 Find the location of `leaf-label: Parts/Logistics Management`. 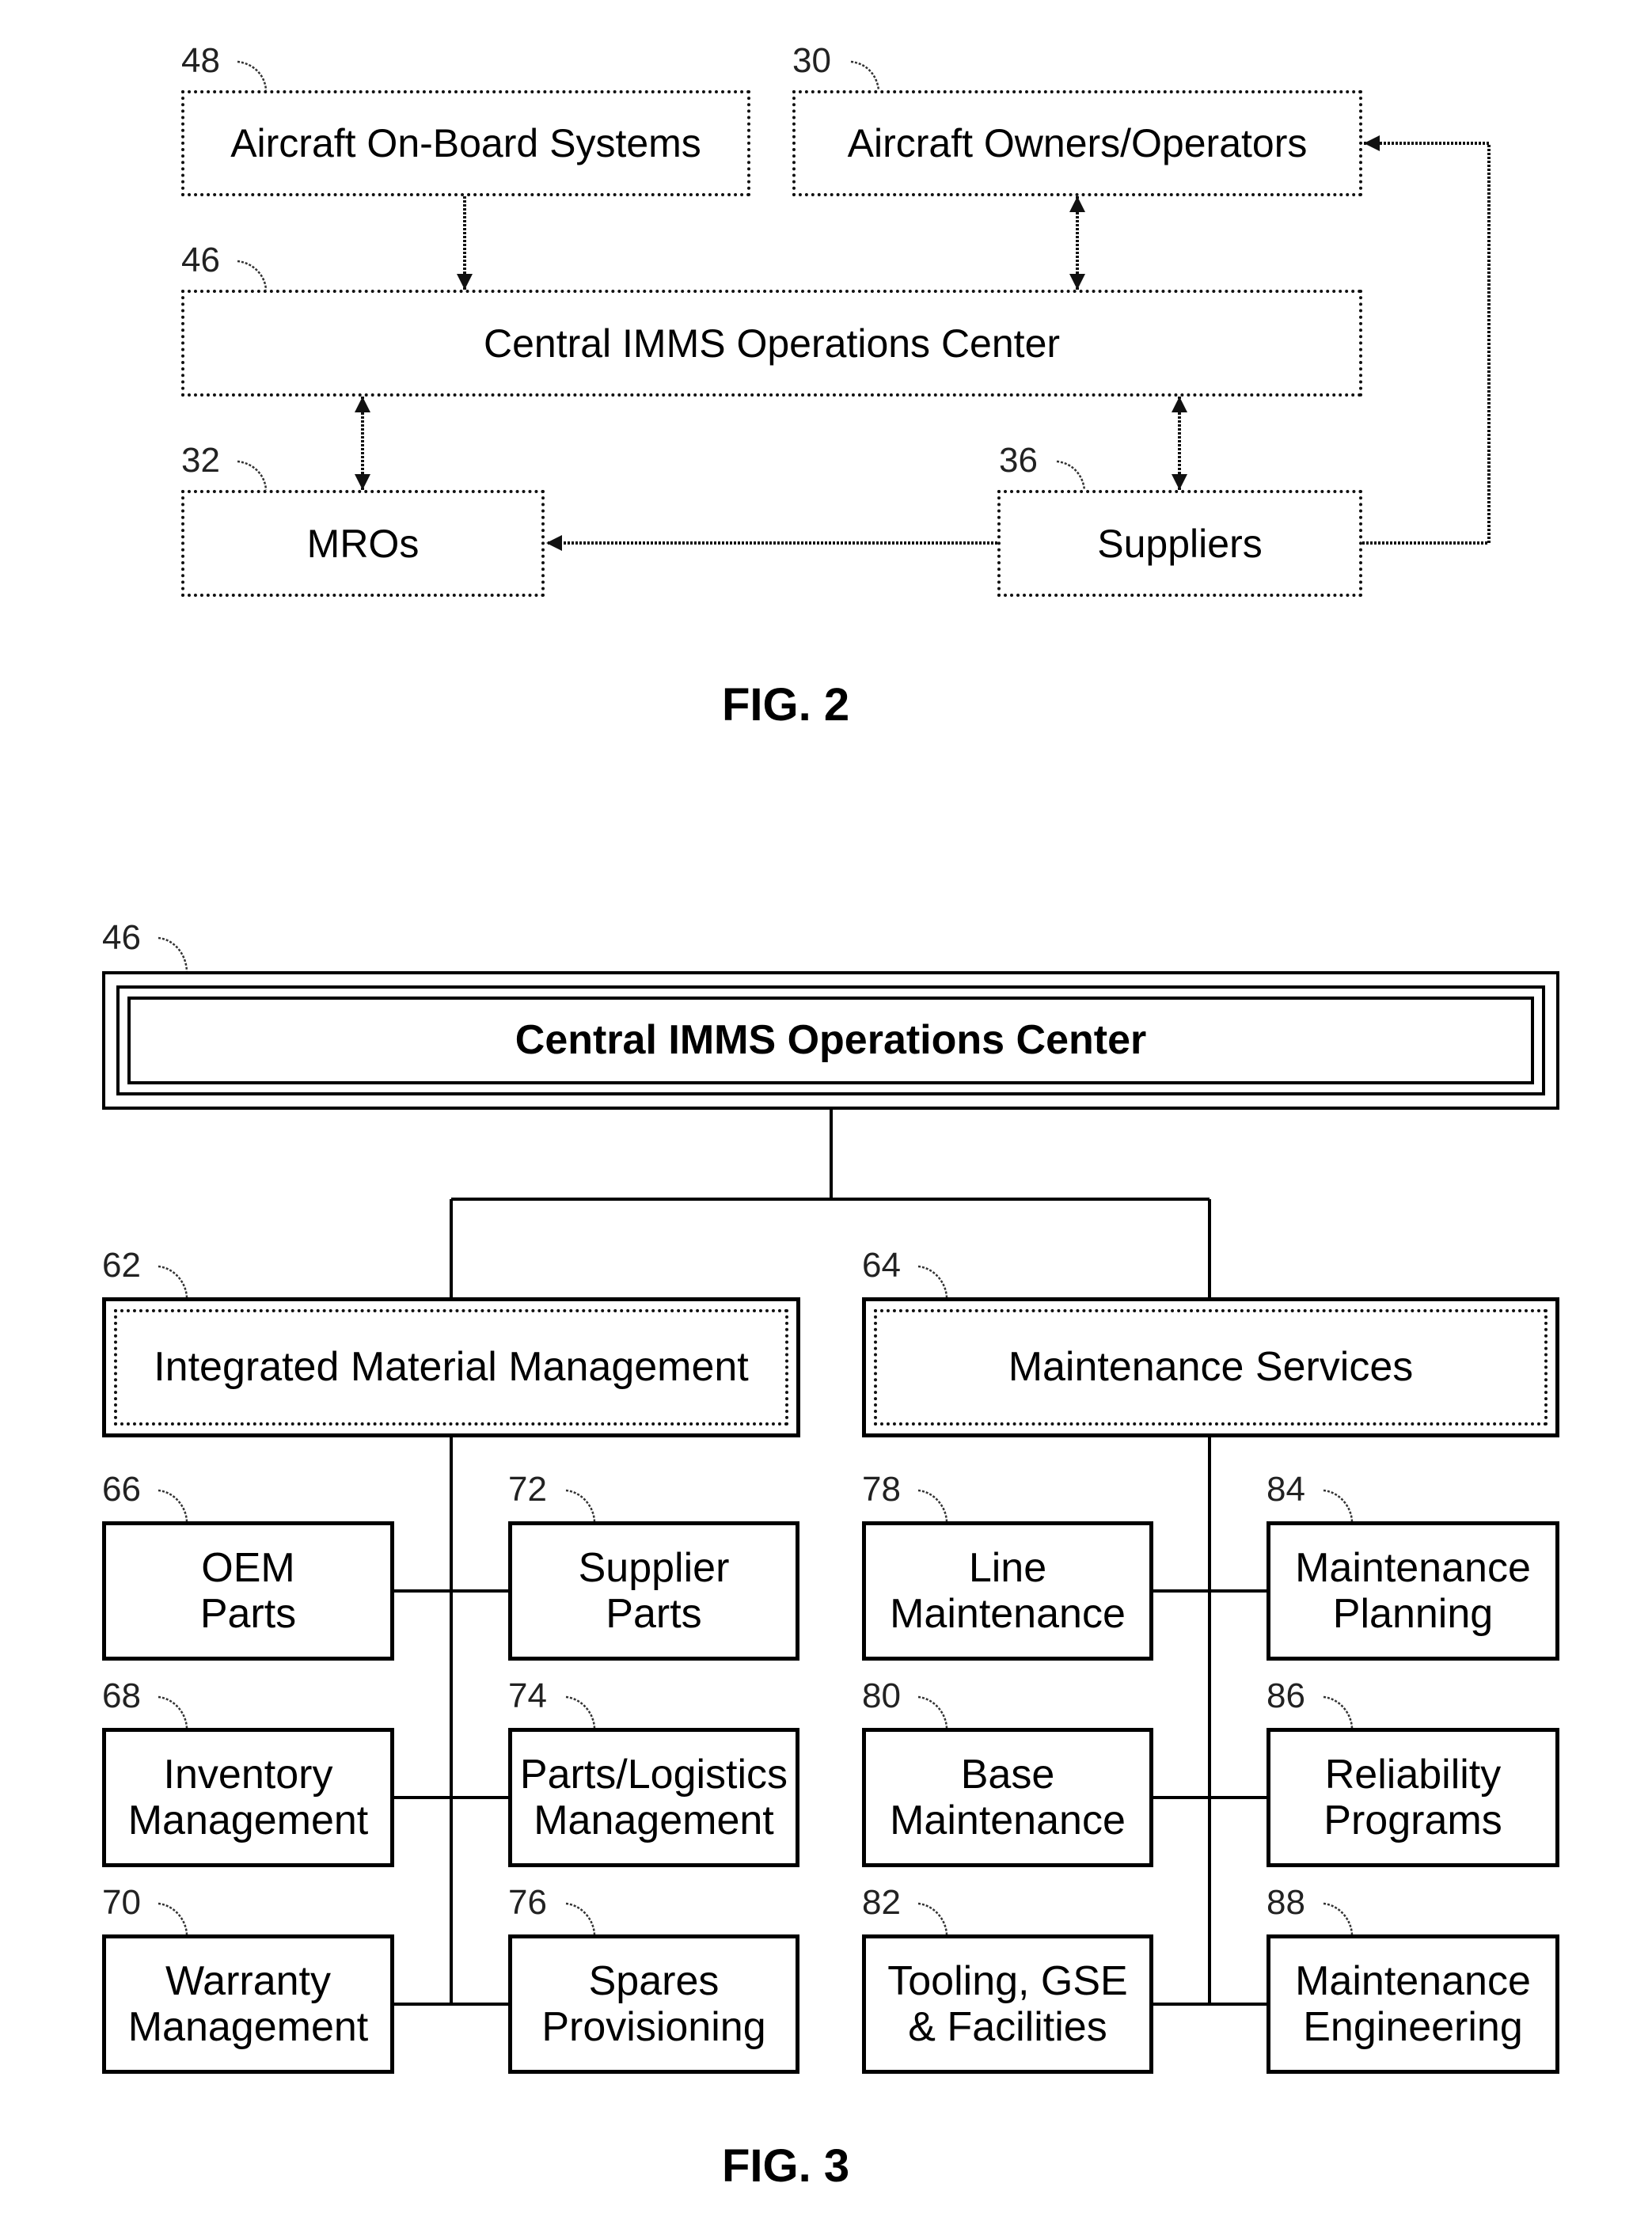

leaf-label: Parts/Logistics Management is located at coordinates (653, 1797).